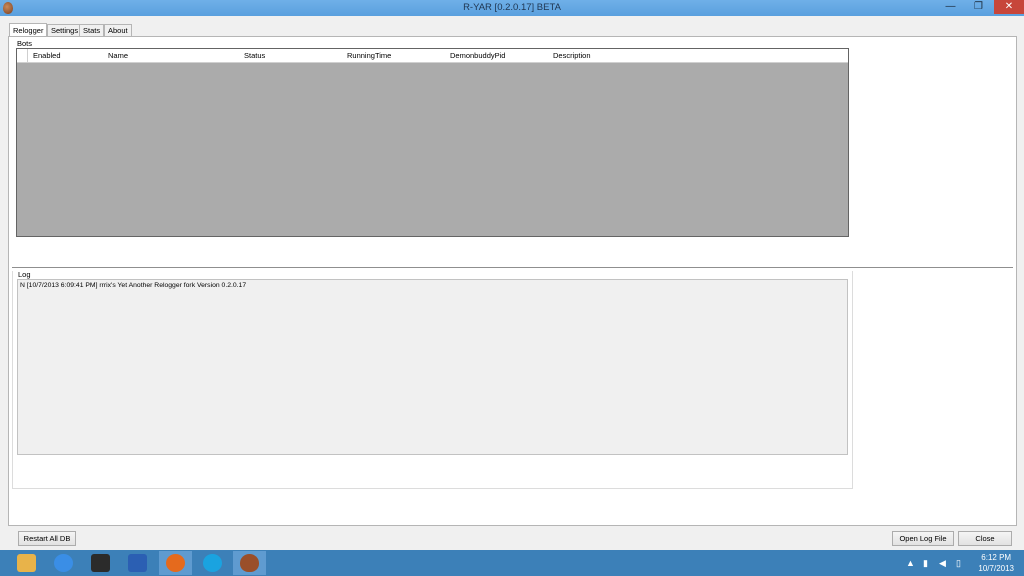 This screenshot has width=1024, height=576. I want to click on column-header-enabled: Enabled, so click(47, 55).